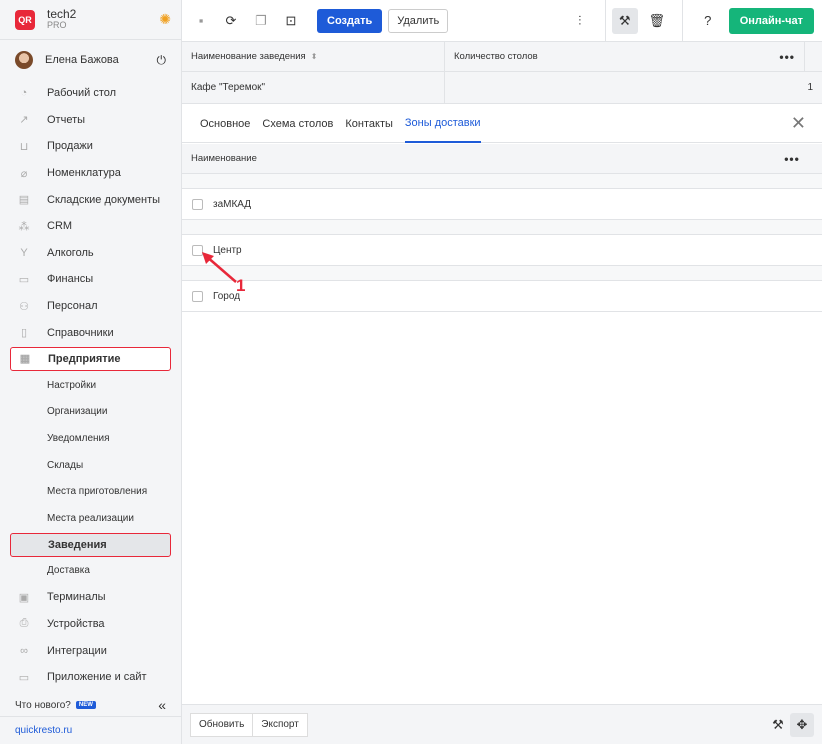 The width and height of the screenshot is (822, 744). I want to click on sidebar-item-label: Номенклатура, so click(84, 173).